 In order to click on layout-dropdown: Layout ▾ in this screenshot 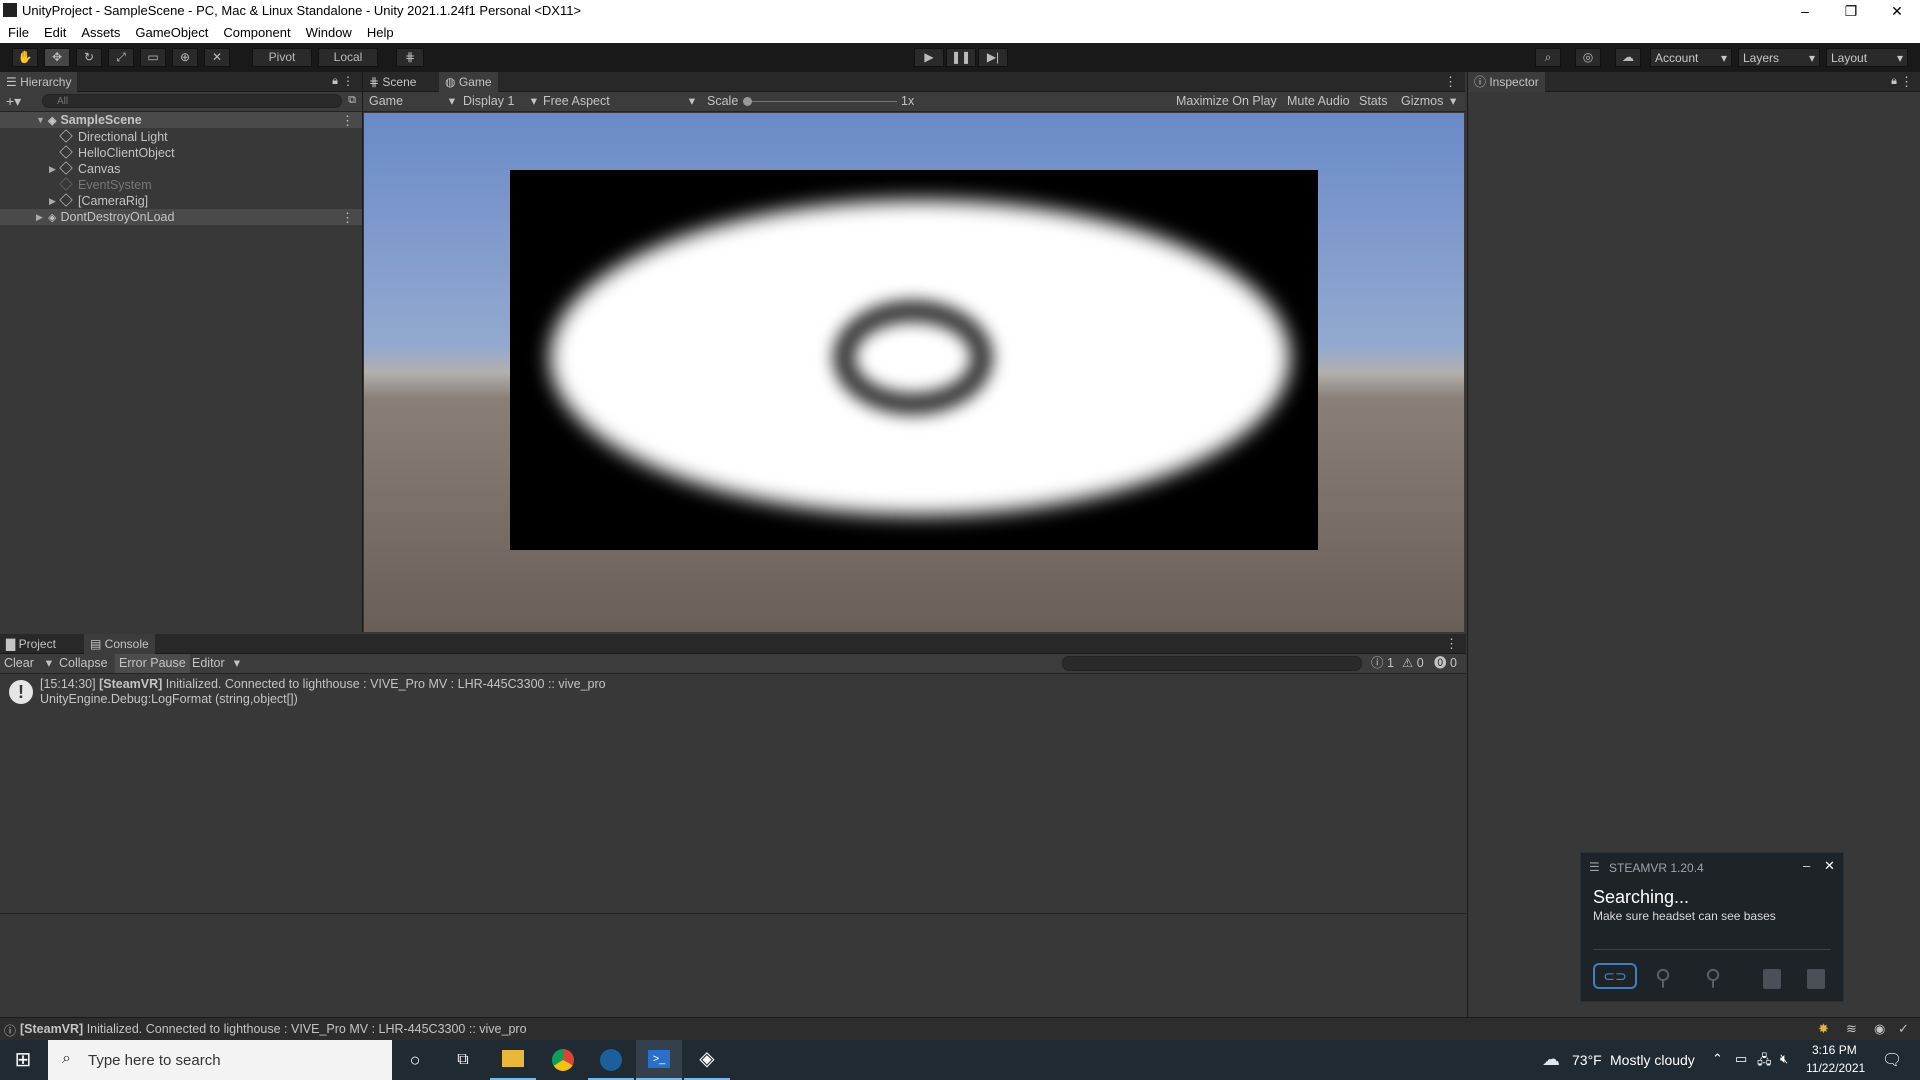, I will do `click(1867, 57)`.